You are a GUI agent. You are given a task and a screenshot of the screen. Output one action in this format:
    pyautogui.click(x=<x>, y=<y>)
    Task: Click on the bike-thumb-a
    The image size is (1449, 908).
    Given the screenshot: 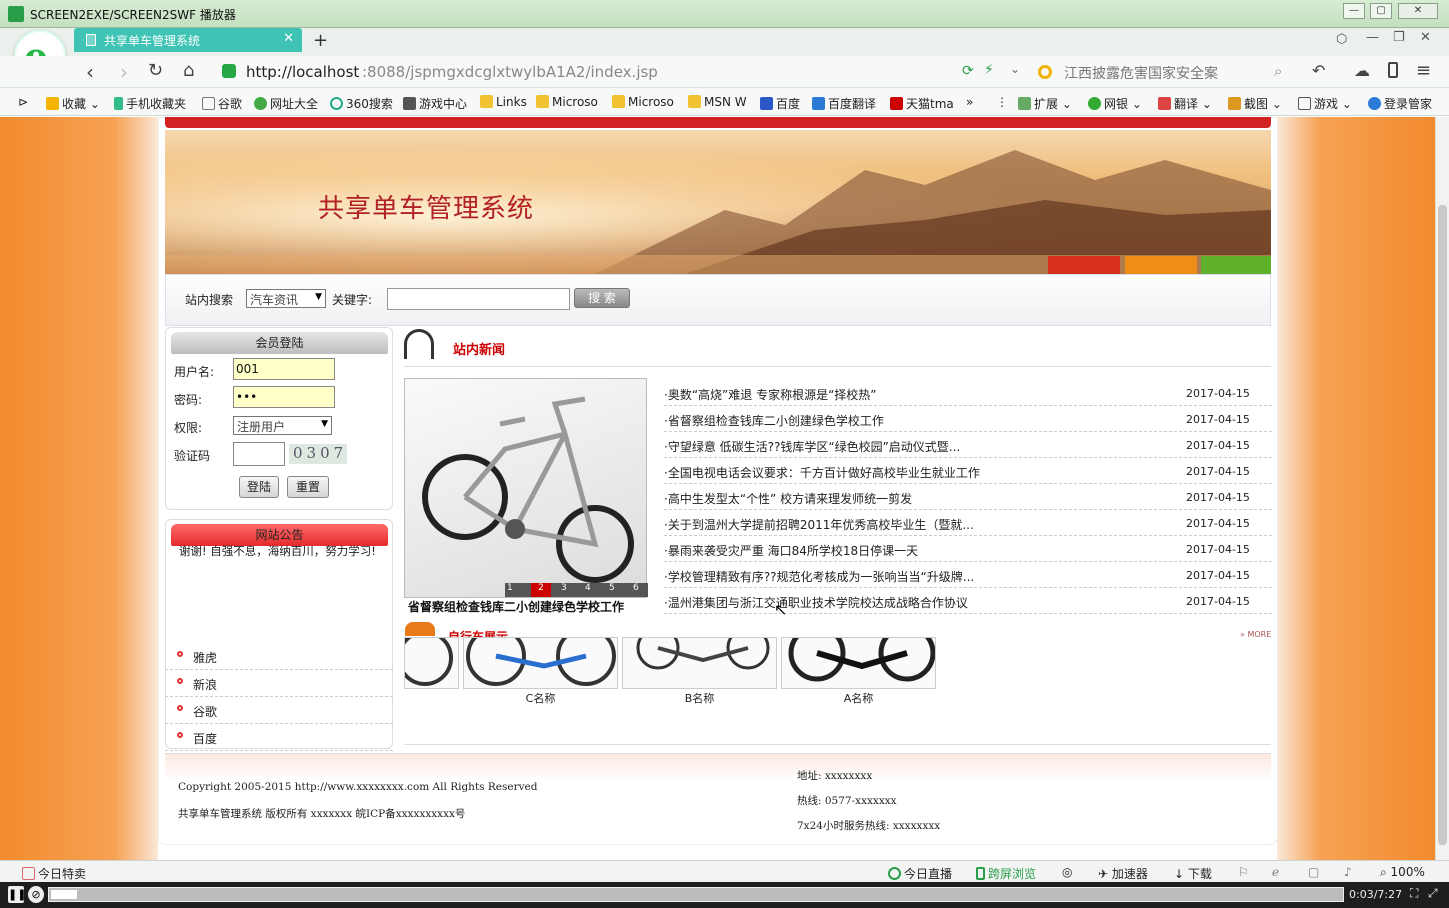 What is the action you would take?
    pyautogui.click(x=858, y=663)
    